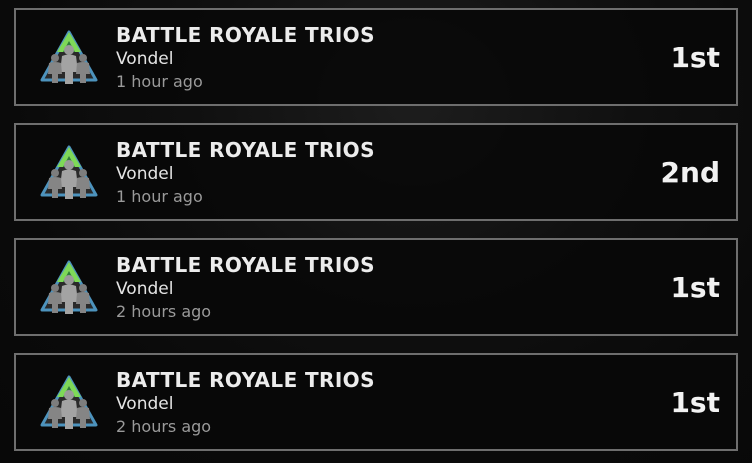 The height and width of the screenshot is (463, 752). What do you see at coordinates (690, 172) in the screenshot?
I see `placement-label: 2nd` at bounding box center [690, 172].